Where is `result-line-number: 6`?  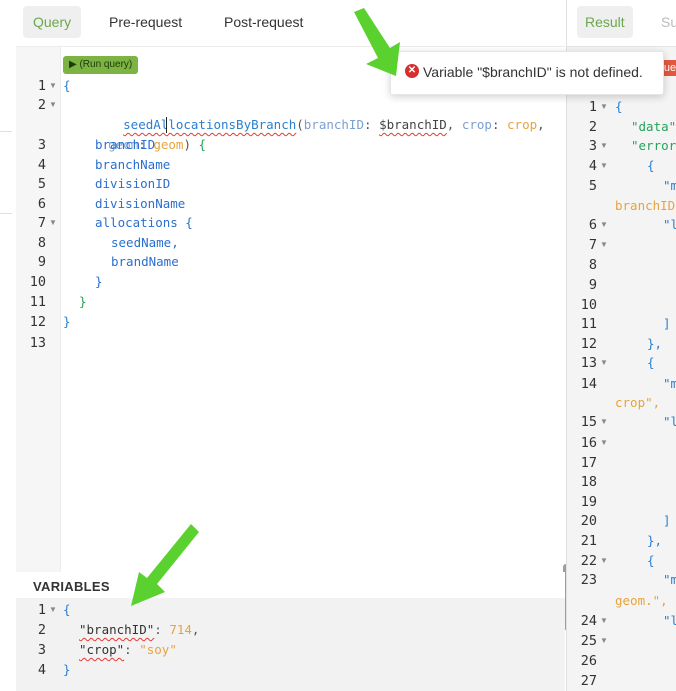 result-line-number: 6 is located at coordinates (592, 225).